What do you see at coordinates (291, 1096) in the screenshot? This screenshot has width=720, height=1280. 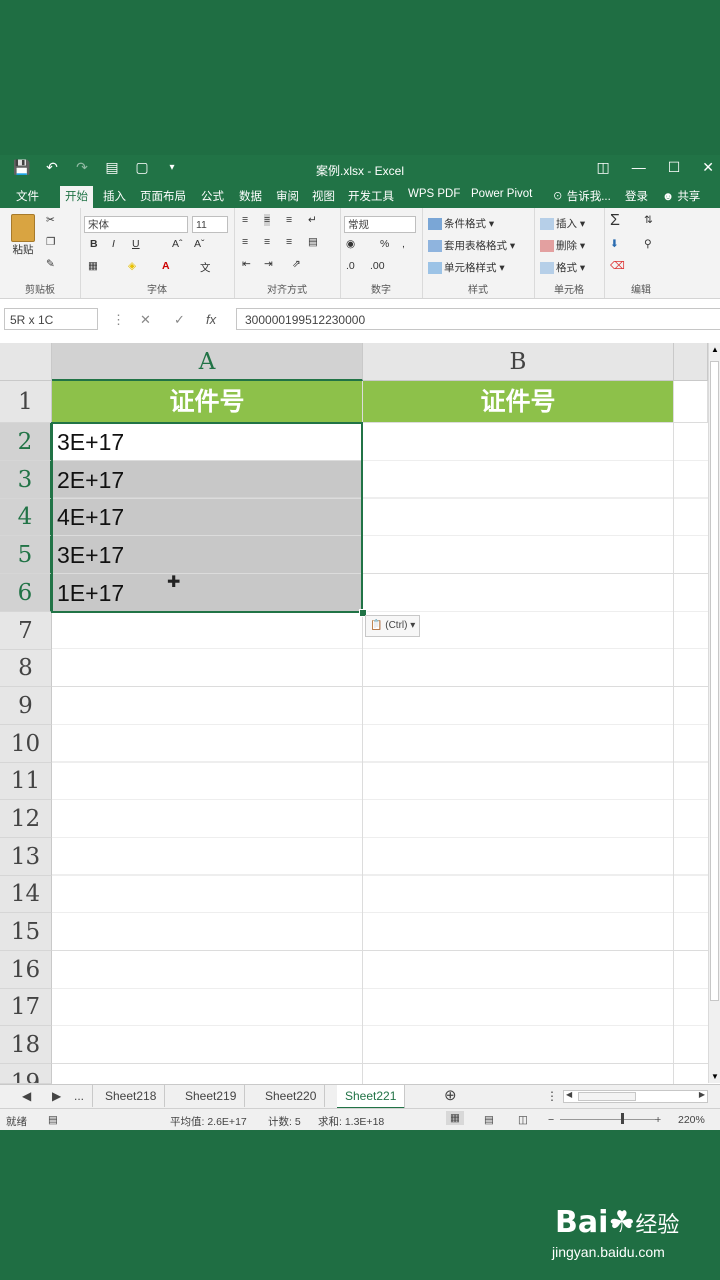 I see `sheet-tab: Sheet220` at bounding box center [291, 1096].